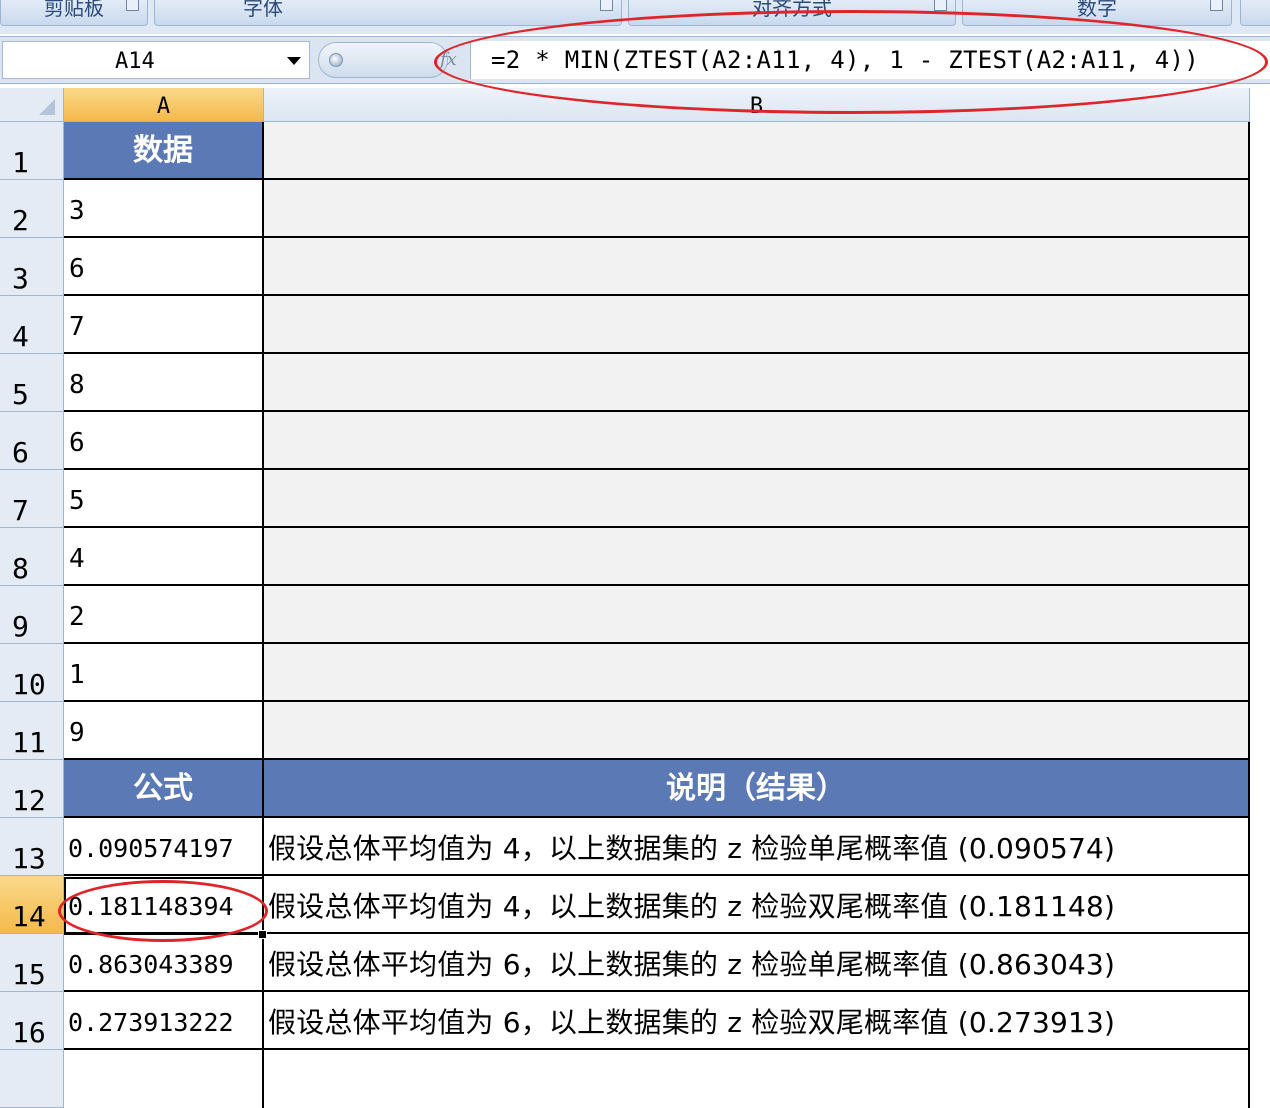 The height and width of the screenshot is (1108, 1270). Describe the element at coordinates (32, 105) in the screenshot. I see `select-all-button` at that location.